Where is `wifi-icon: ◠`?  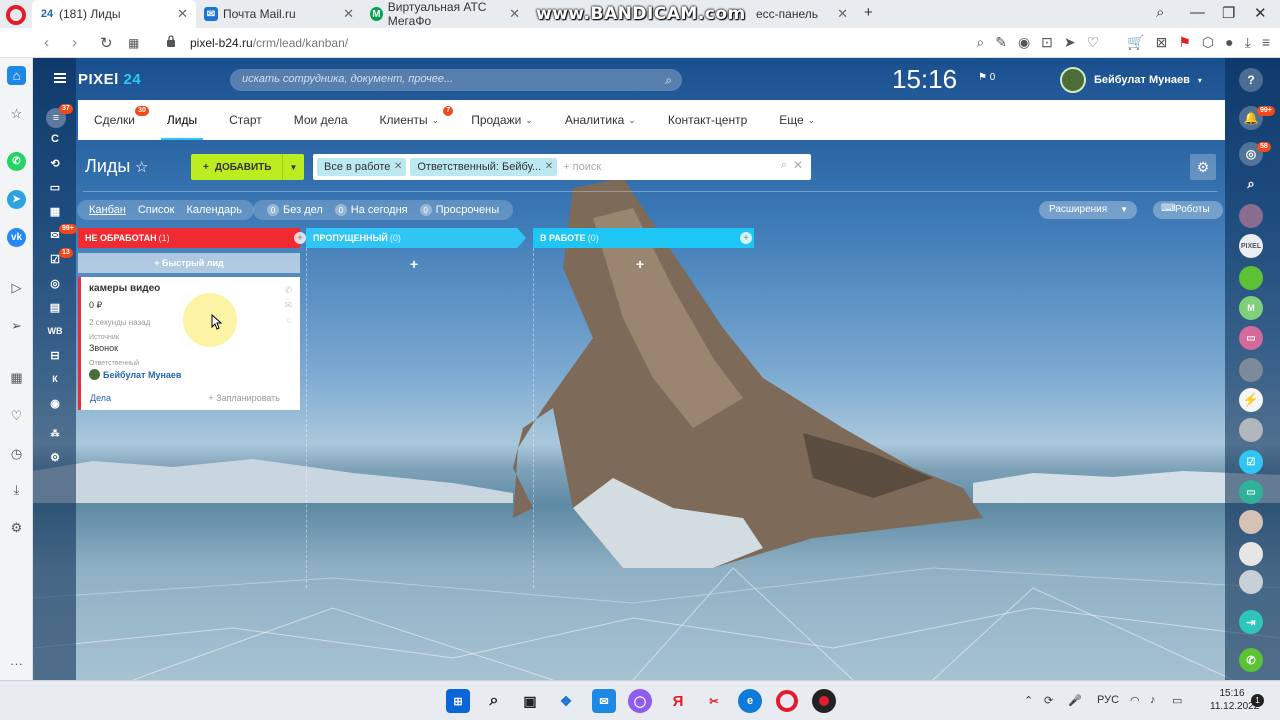
wifi-icon: ◠ is located at coordinates (1135, 700).